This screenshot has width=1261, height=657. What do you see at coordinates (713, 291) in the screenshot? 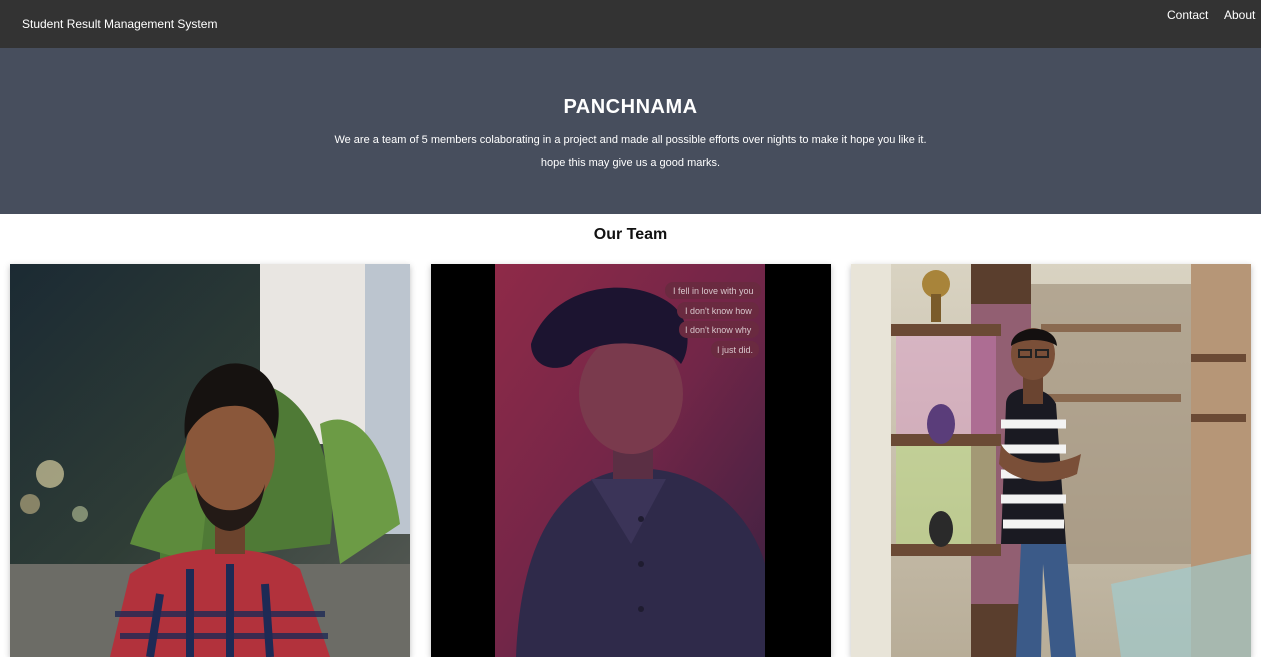
I see `chat-message-1: I fell in love with you` at bounding box center [713, 291].